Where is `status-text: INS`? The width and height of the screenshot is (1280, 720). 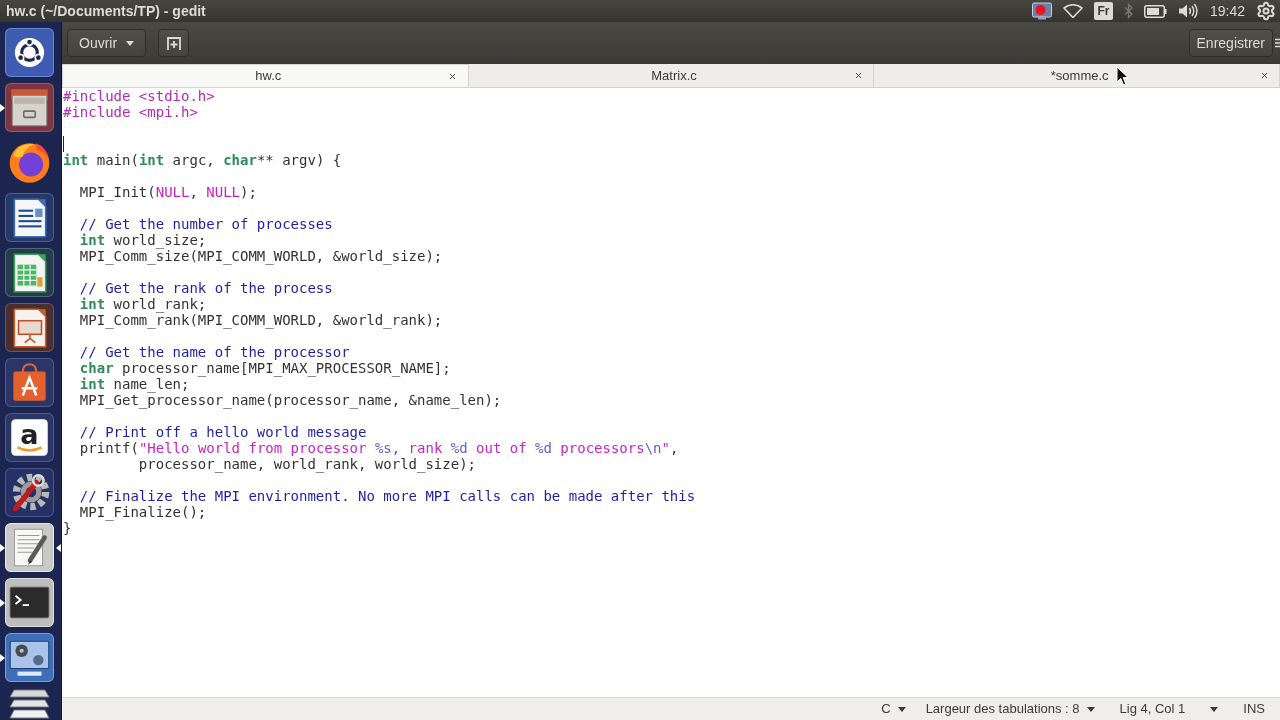
status-text: INS is located at coordinates (1254, 709).